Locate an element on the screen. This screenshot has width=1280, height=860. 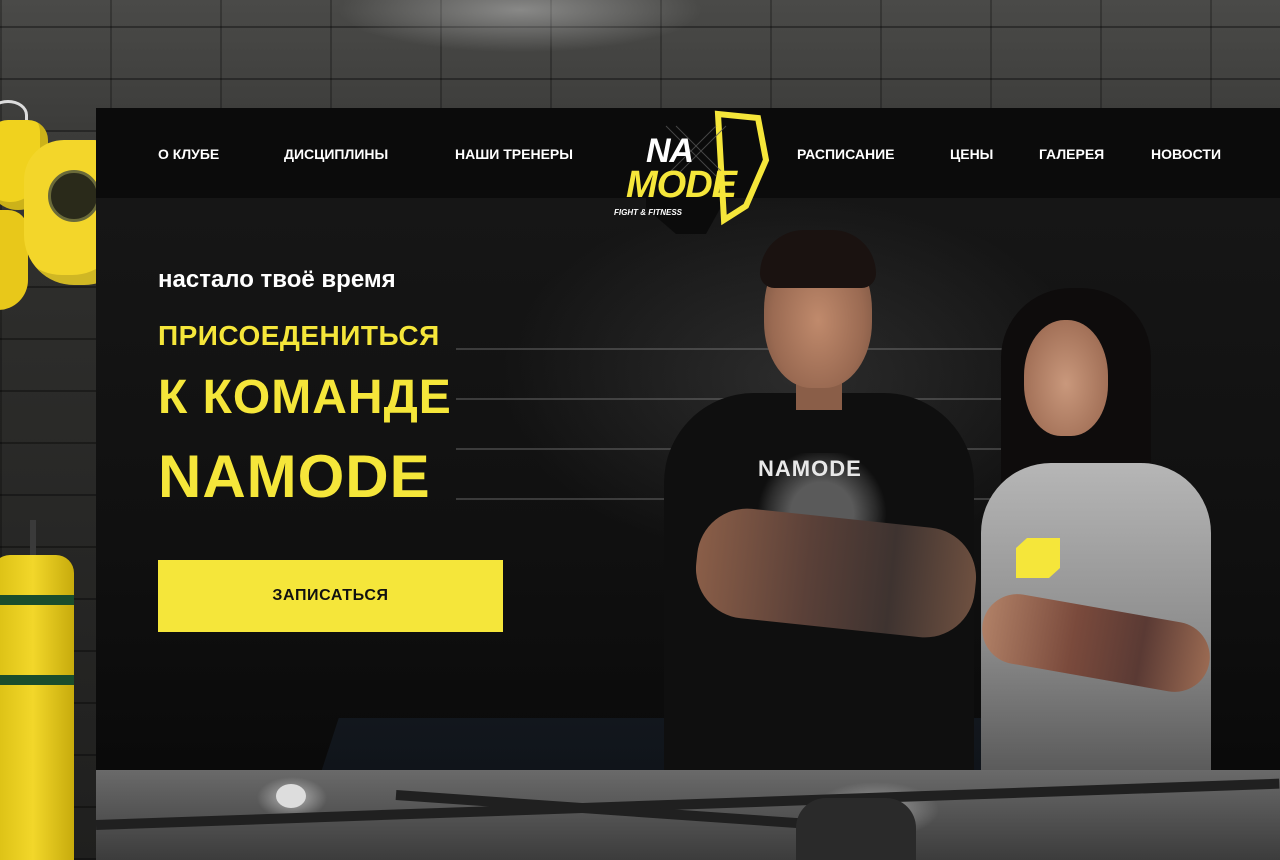
hero-tagline: настало твоё время is located at coordinates (277, 279).